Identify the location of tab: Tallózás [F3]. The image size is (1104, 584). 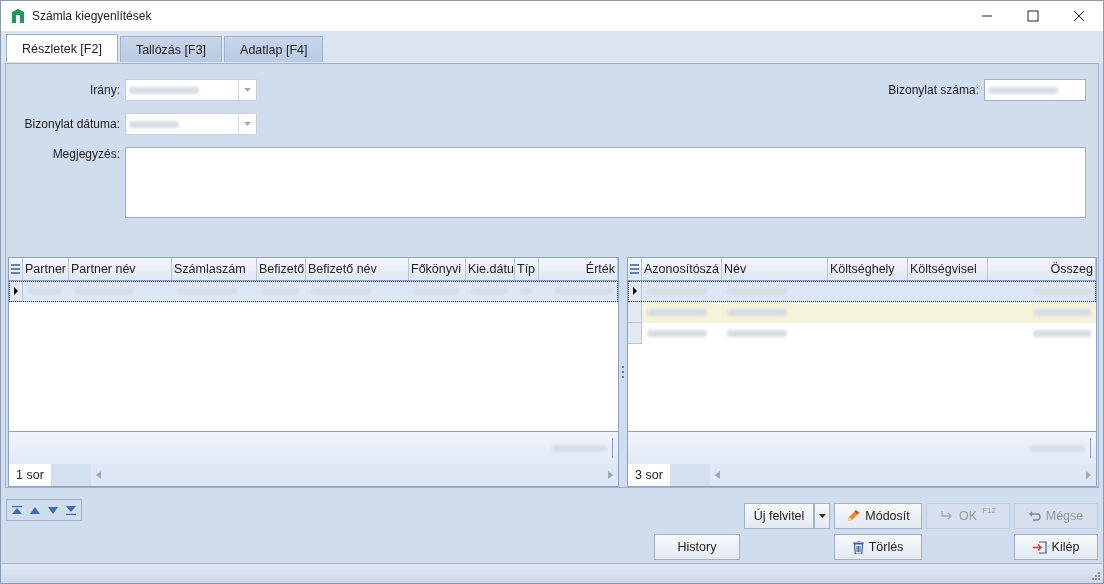
(171, 49).